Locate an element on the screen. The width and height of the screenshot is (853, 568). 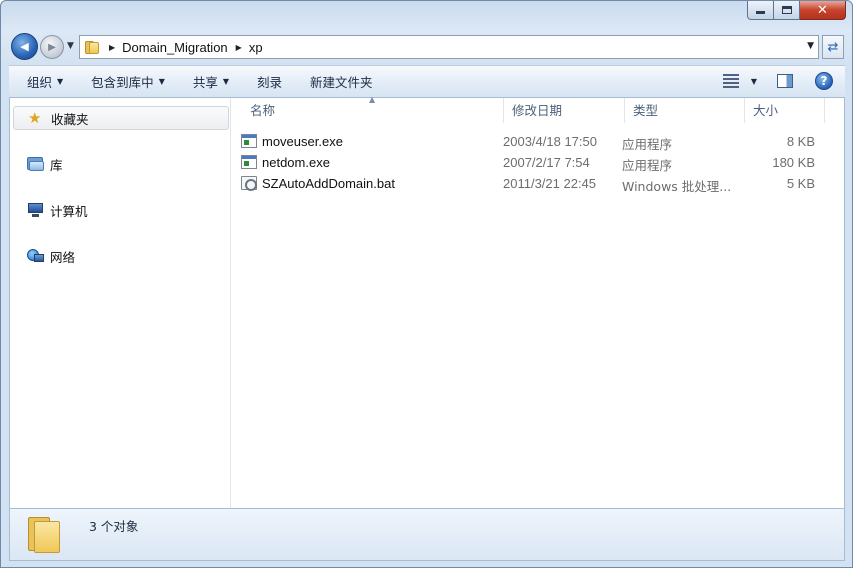
refresh-button: ⇄ is located at coordinates (833, 47).